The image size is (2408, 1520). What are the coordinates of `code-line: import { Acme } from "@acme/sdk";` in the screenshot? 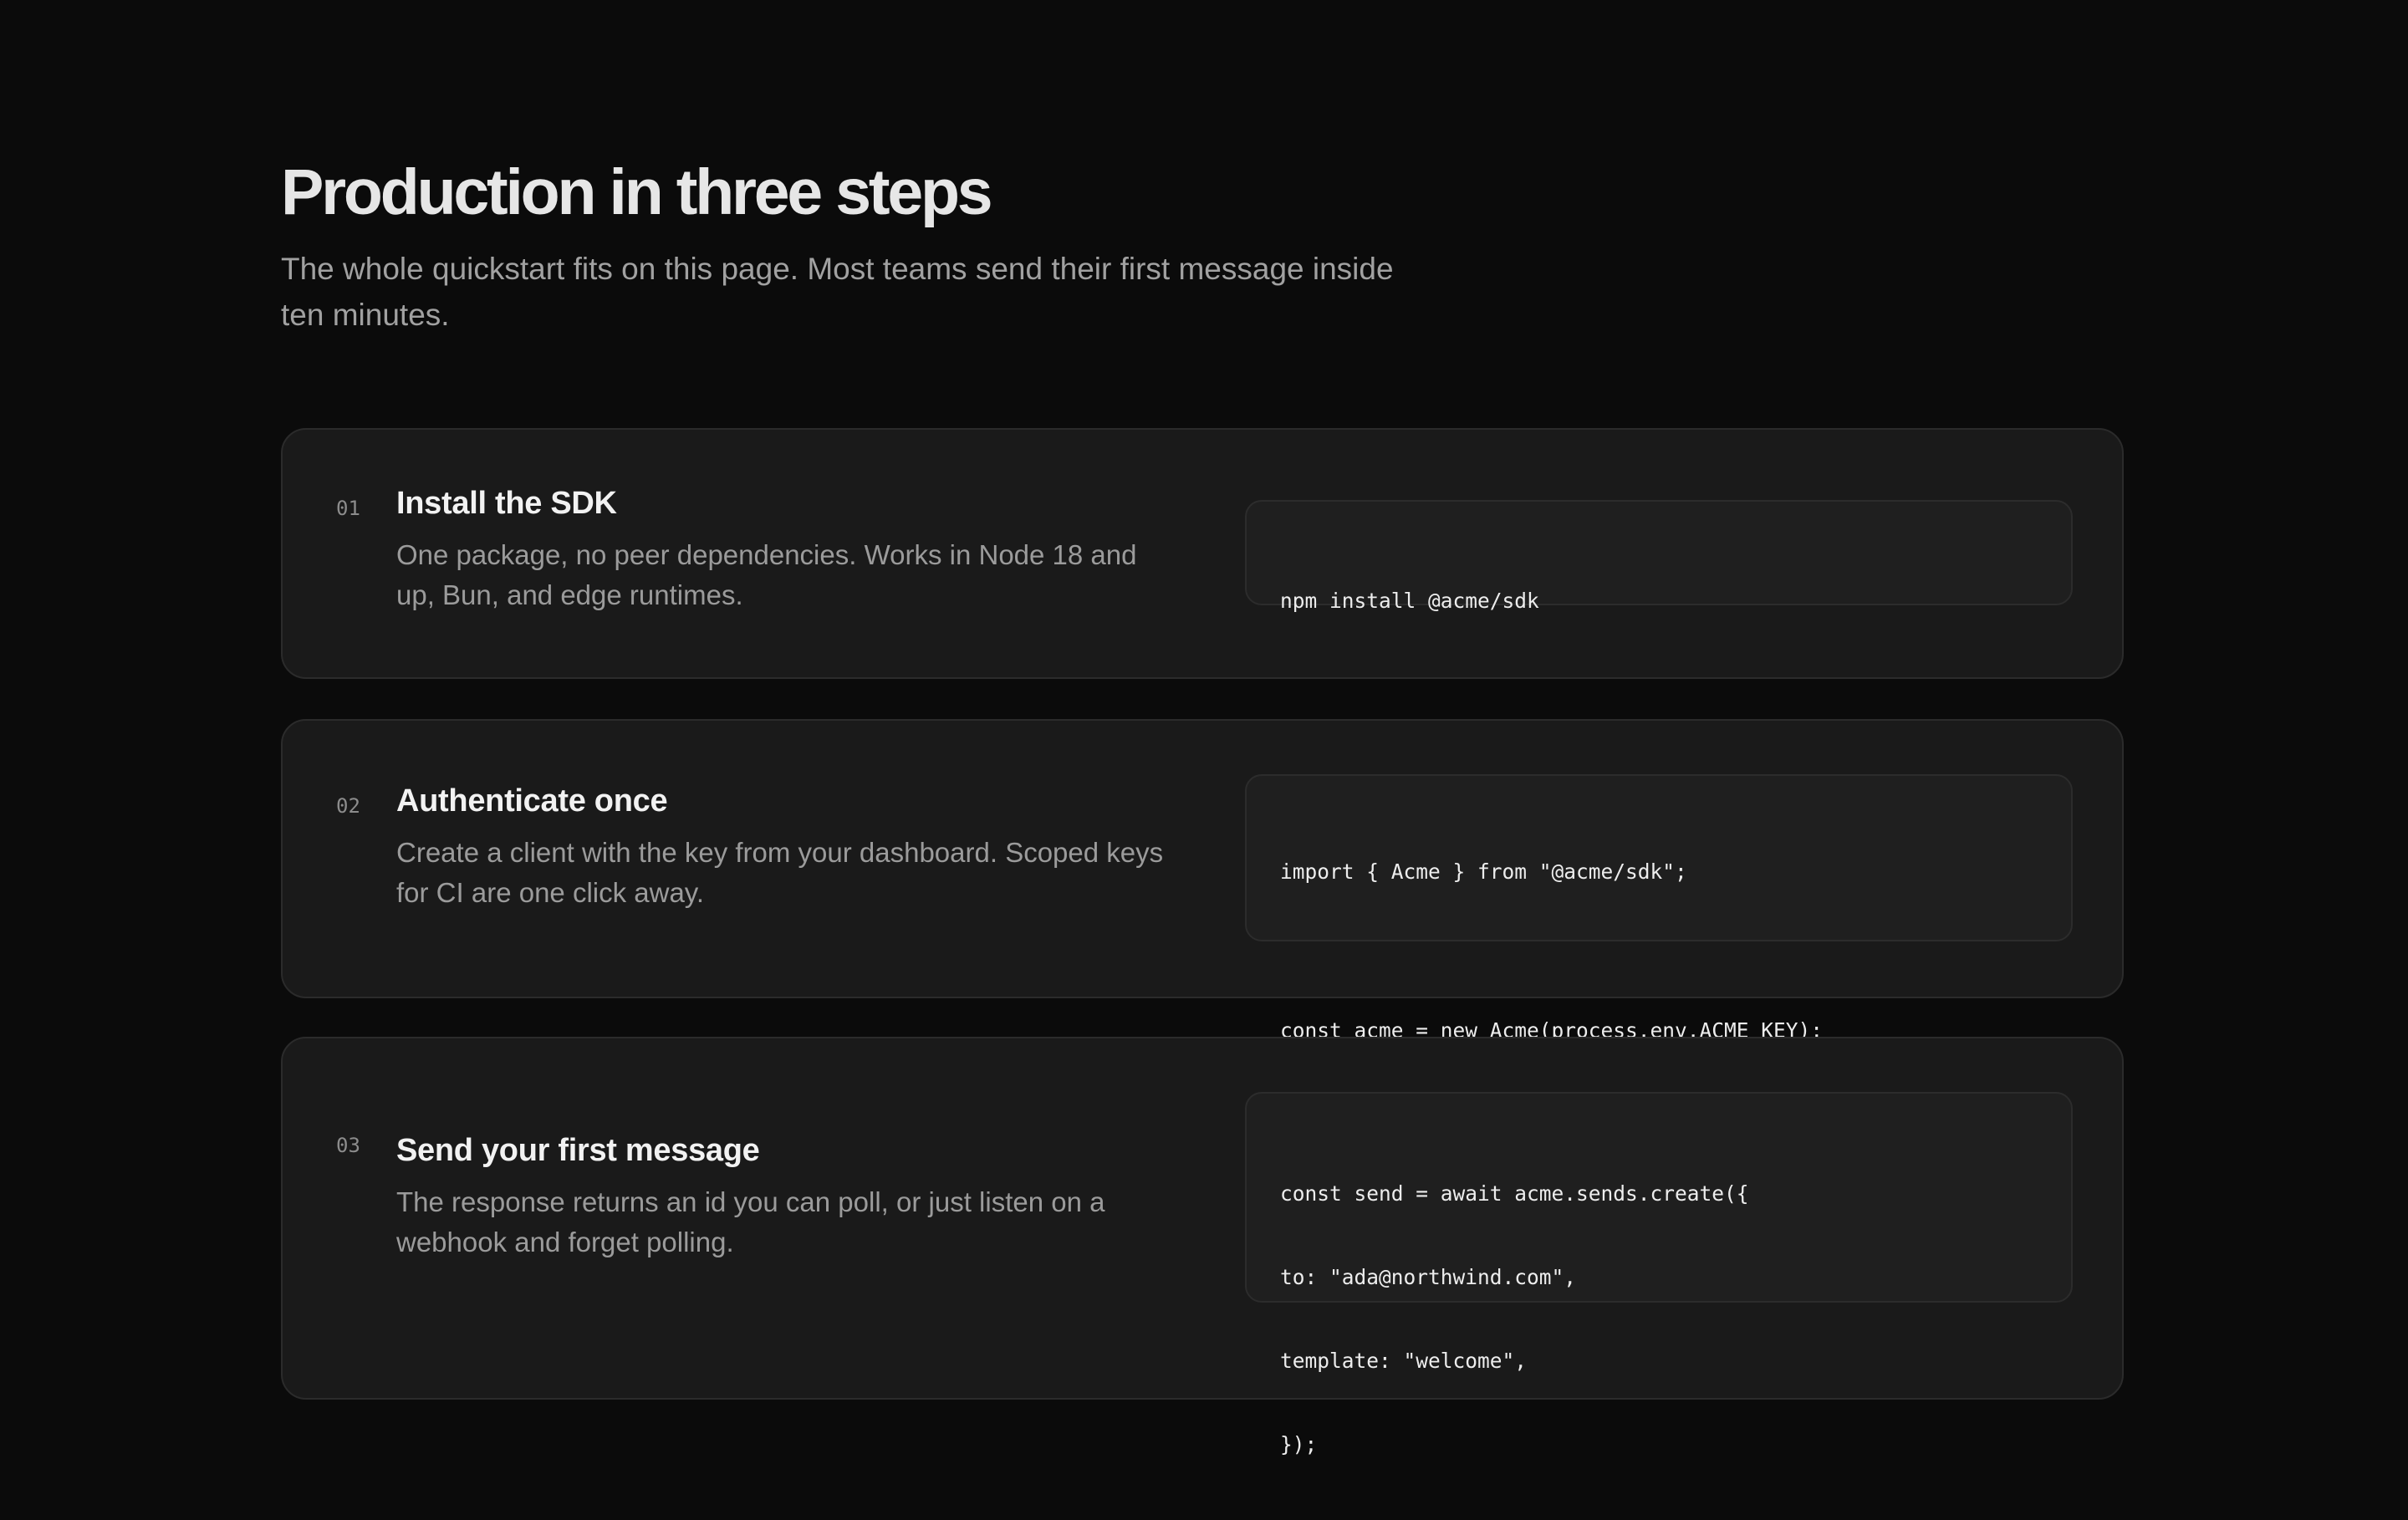 It's located at (1484, 871).